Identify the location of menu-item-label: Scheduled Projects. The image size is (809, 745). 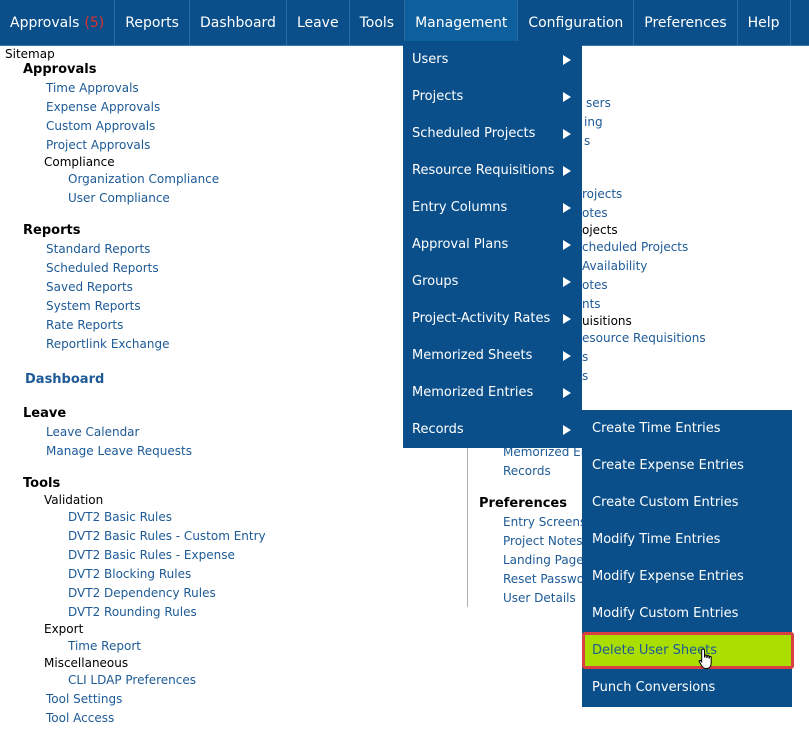
(474, 133).